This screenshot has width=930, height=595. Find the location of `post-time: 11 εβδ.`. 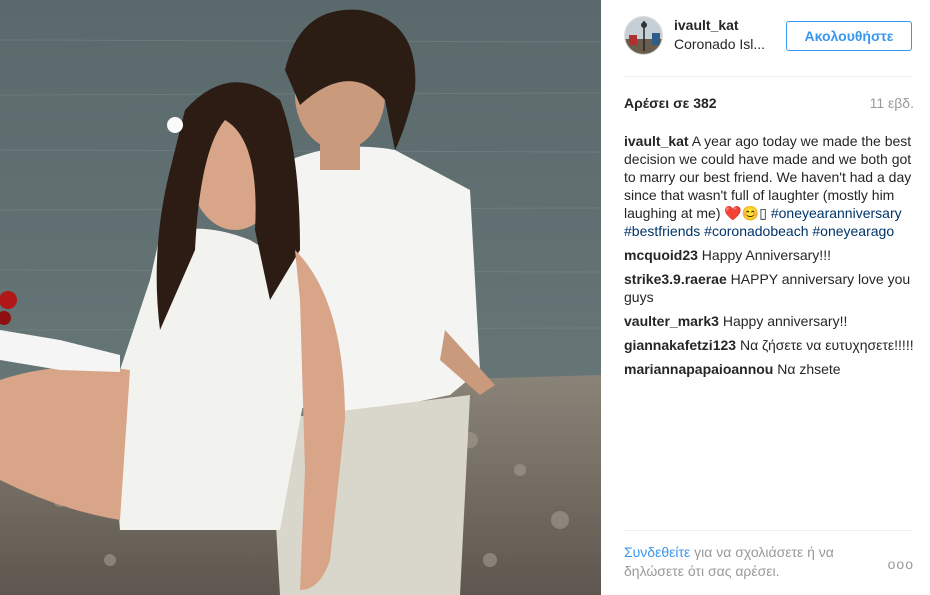

post-time: 11 εβδ. is located at coordinates (892, 103).